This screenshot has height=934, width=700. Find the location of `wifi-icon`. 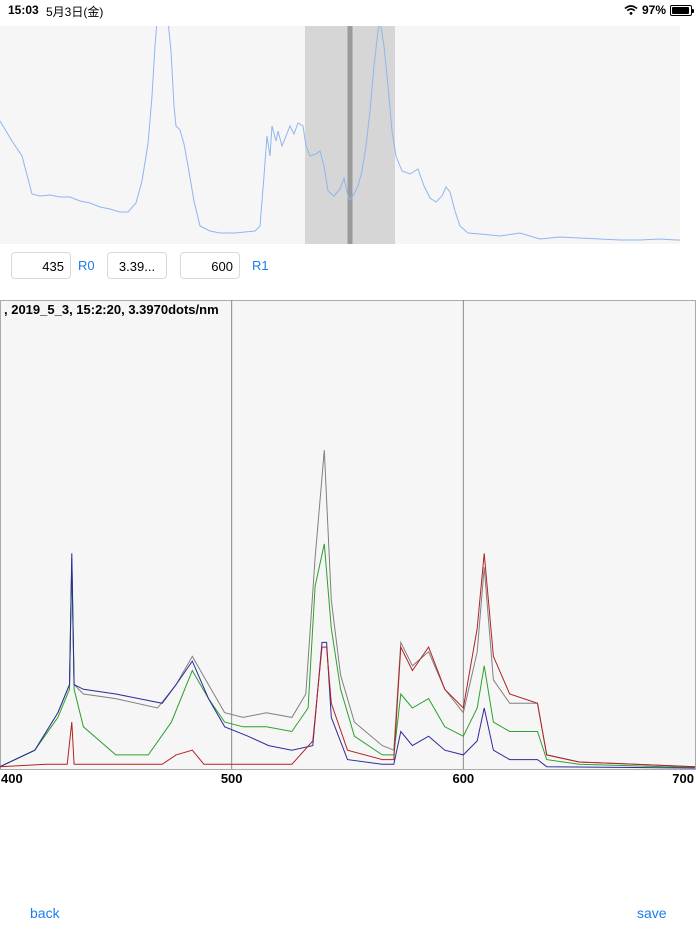

wifi-icon is located at coordinates (631, 10).